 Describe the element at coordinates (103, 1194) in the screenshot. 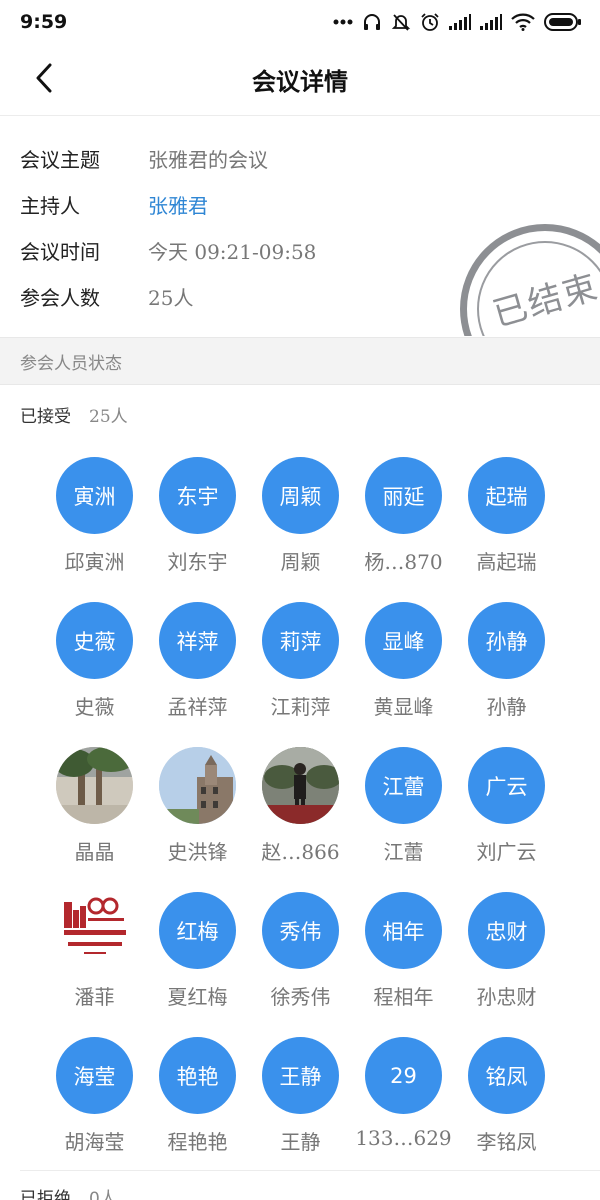

I see `declined-count: 0人` at that location.